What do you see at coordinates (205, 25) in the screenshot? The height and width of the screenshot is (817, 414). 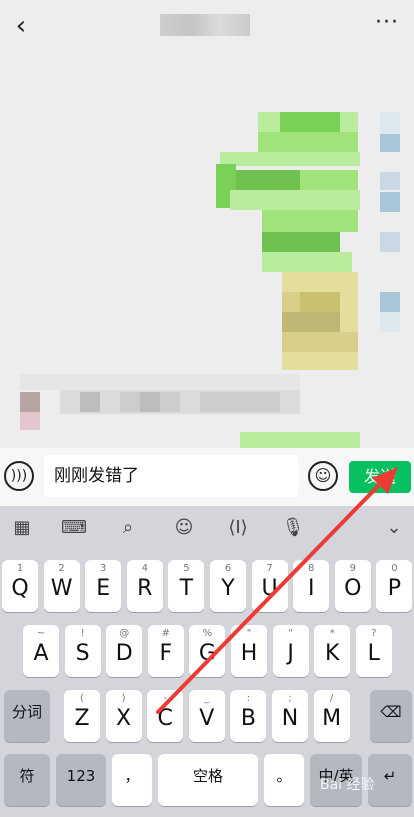 I see `chat-title-blurred` at bounding box center [205, 25].